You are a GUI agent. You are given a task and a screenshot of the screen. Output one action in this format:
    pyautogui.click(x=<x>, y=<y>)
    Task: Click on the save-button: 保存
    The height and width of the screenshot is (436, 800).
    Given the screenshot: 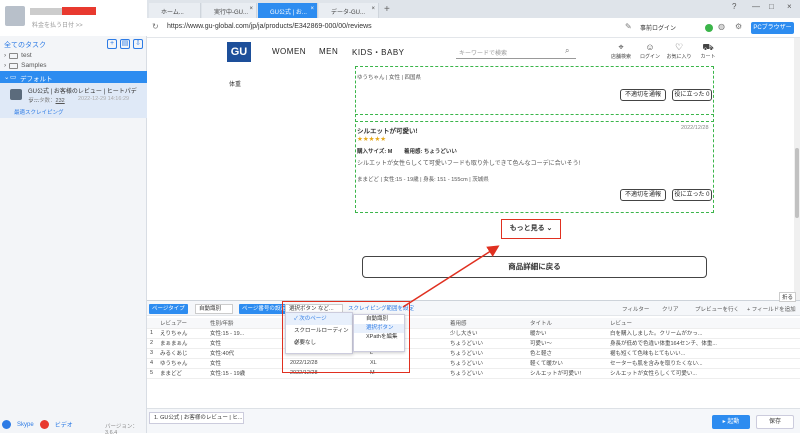 What is the action you would take?
    pyautogui.click(x=775, y=422)
    